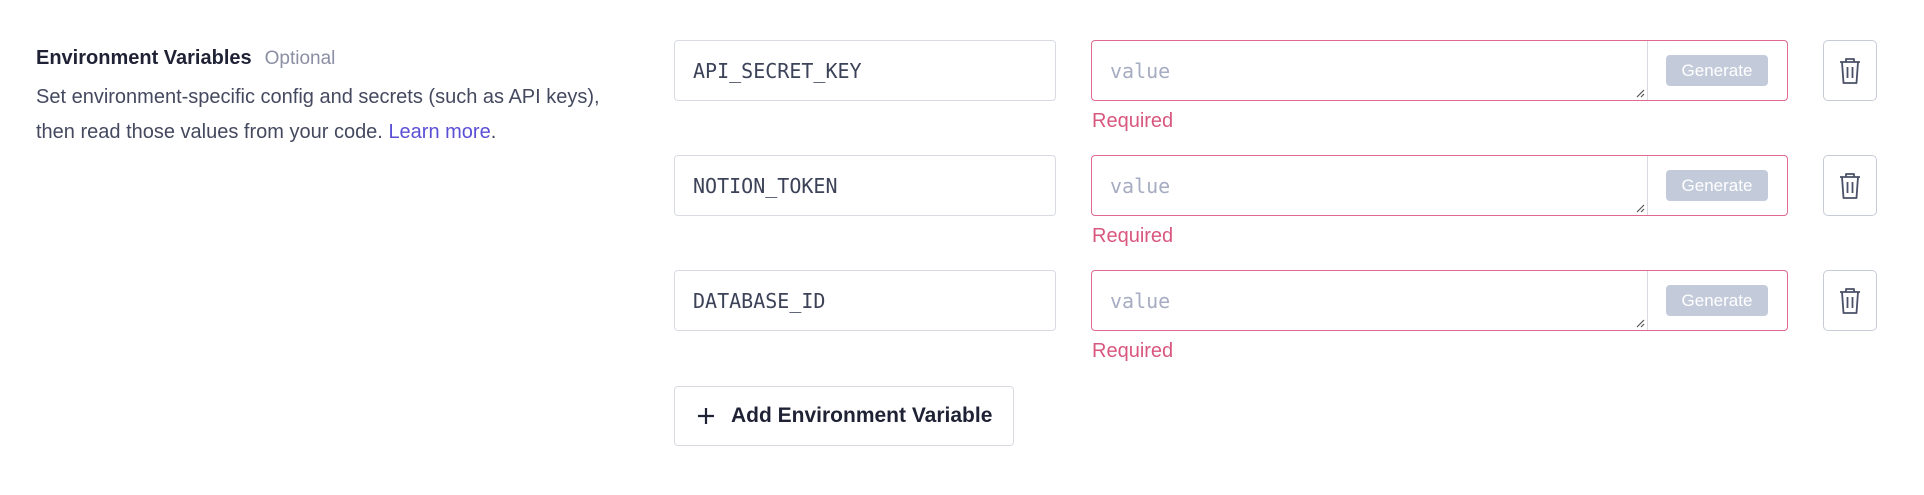  I want to click on add-env-var-label: Add Environment Variable, so click(862, 415).